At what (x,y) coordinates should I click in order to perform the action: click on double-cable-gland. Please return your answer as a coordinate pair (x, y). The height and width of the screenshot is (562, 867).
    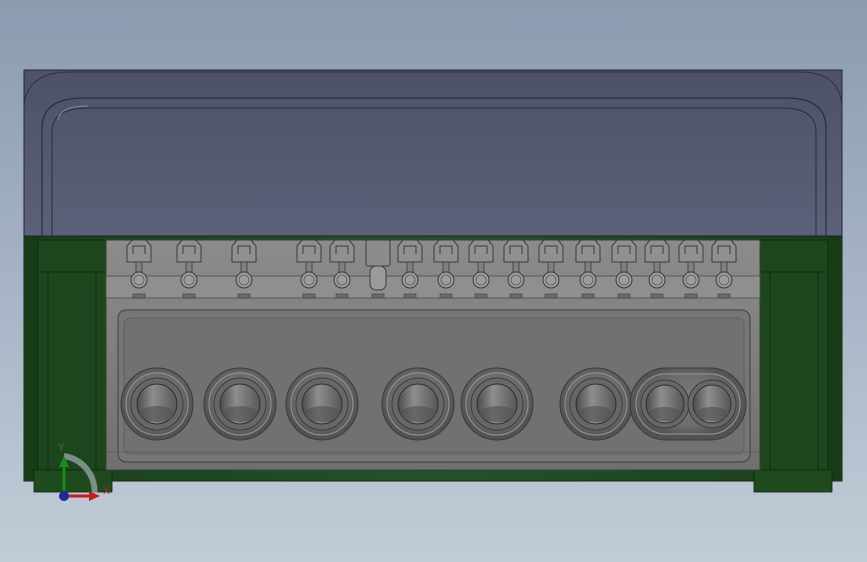
    Looking at the image, I should click on (688, 404).